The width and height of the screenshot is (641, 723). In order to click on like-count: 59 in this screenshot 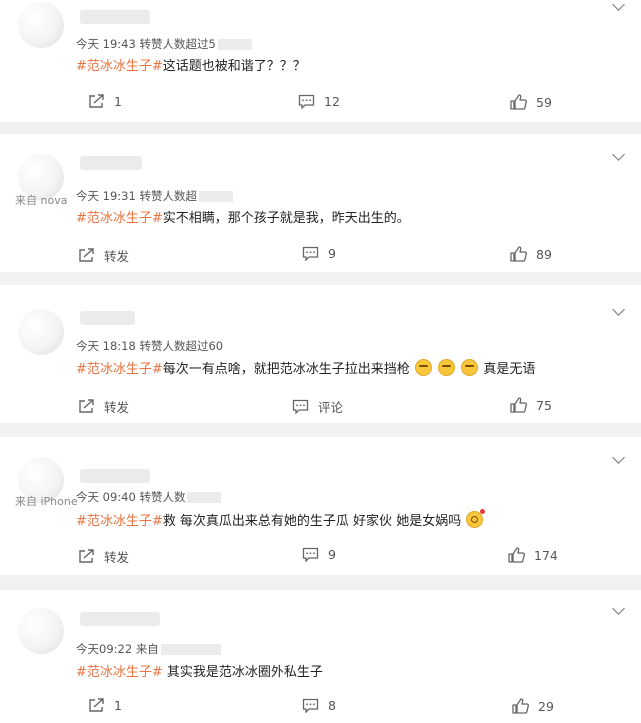, I will do `click(544, 102)`.